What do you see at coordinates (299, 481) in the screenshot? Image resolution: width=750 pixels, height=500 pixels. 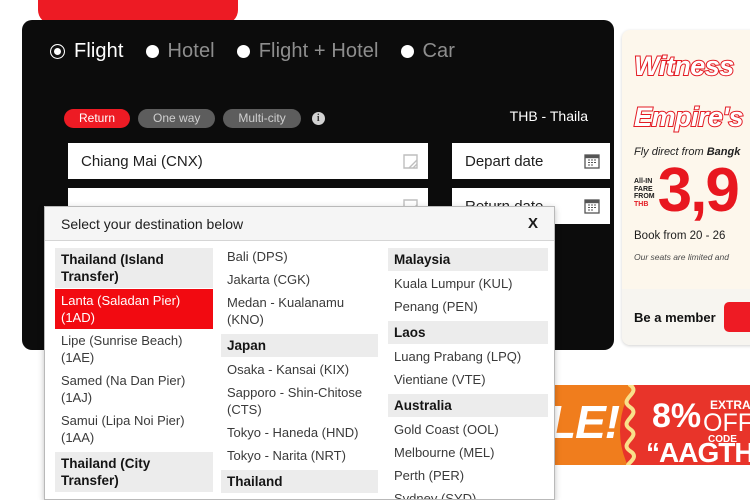 I see `group-header: Thailand` at bounding box center [299, 481].